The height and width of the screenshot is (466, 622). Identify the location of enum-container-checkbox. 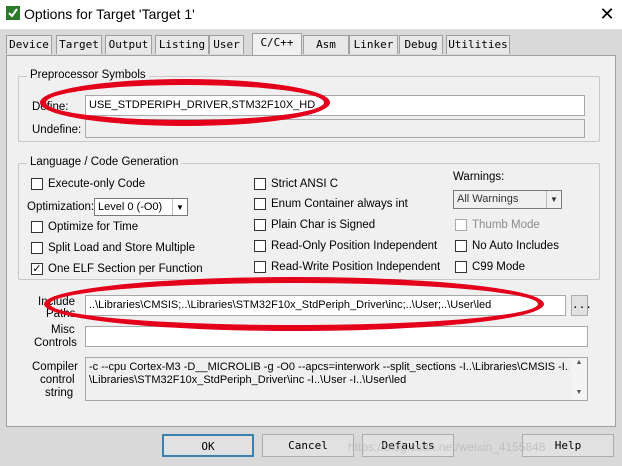
(260, 204).